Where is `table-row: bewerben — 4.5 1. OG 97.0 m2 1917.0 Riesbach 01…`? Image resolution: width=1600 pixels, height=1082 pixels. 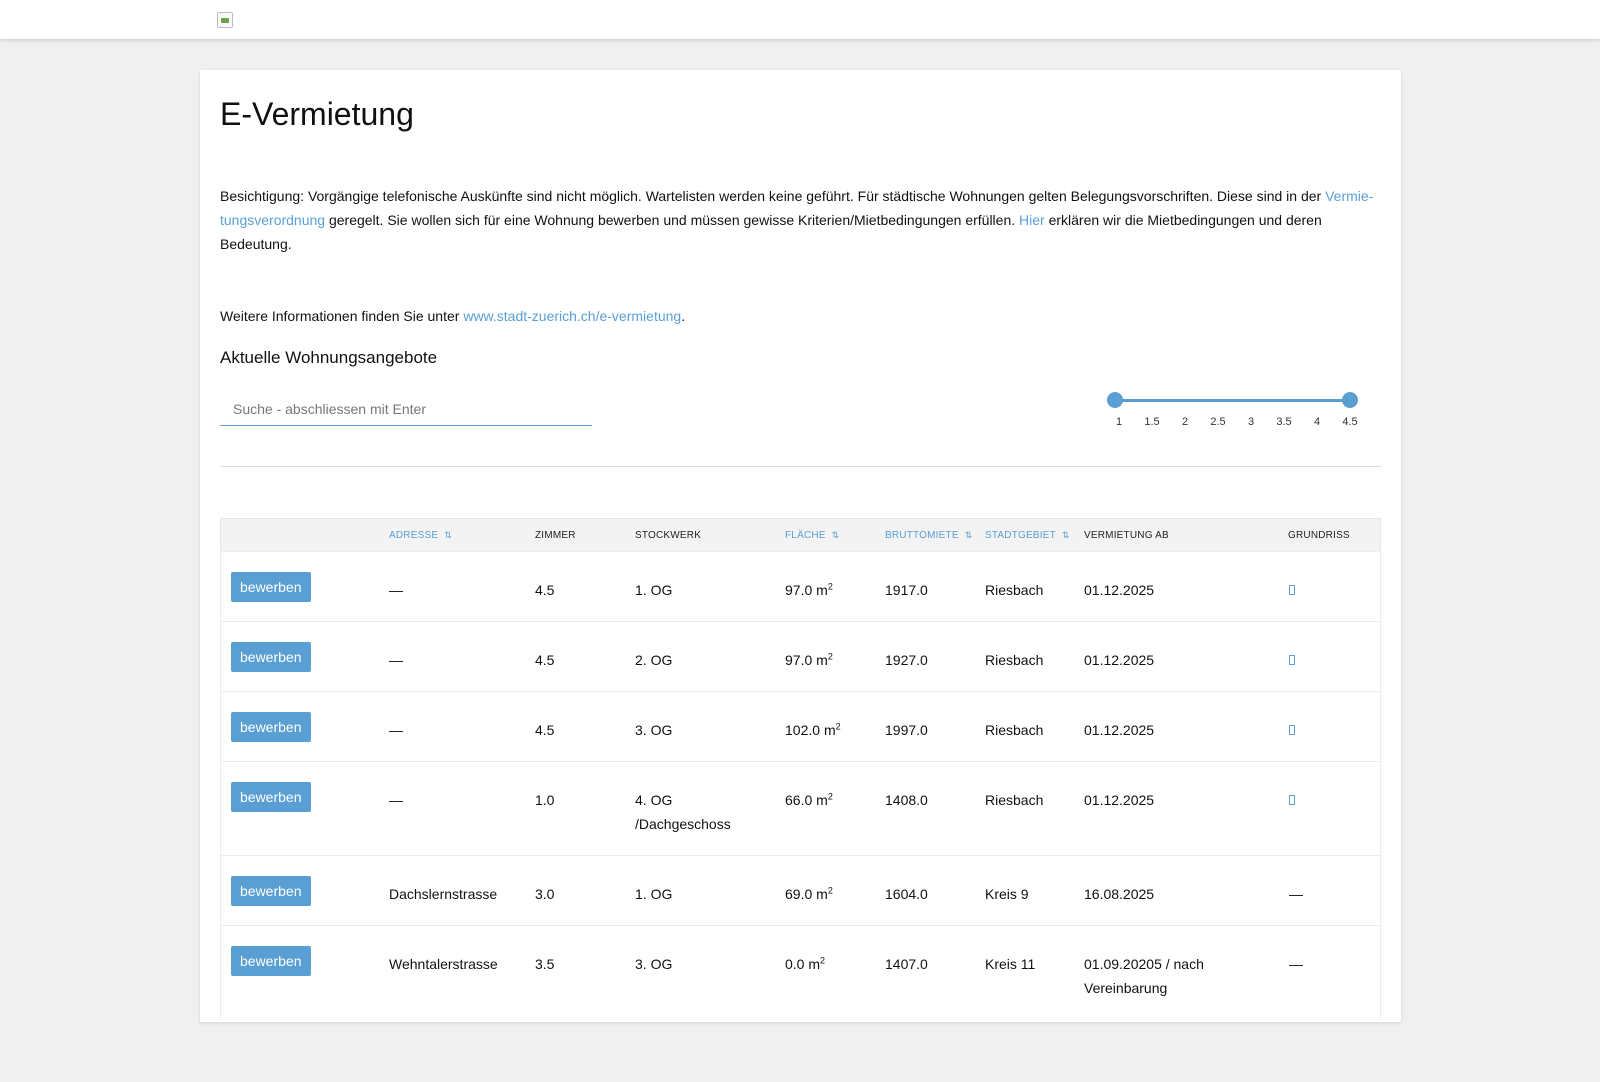
table-row: bewerben — 4.5 1. OG 97.0 m2 1917.0 Riesbach 01… is located at coordinates (800, 586).